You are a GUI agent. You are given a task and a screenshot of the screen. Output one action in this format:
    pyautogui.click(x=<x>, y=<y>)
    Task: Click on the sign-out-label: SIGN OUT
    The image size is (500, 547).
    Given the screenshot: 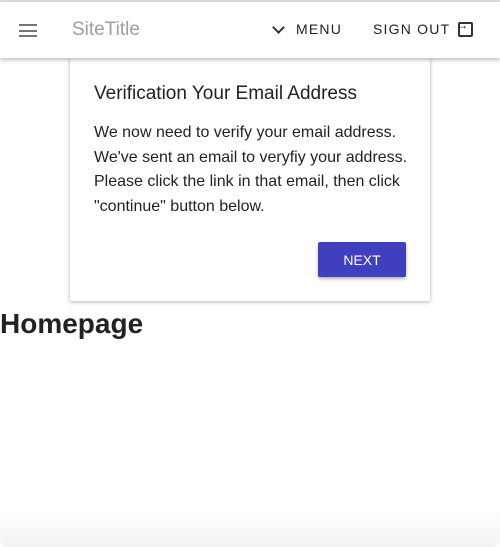 What is the action you would take?
    pyautogui.click(x=412, y=29)
    